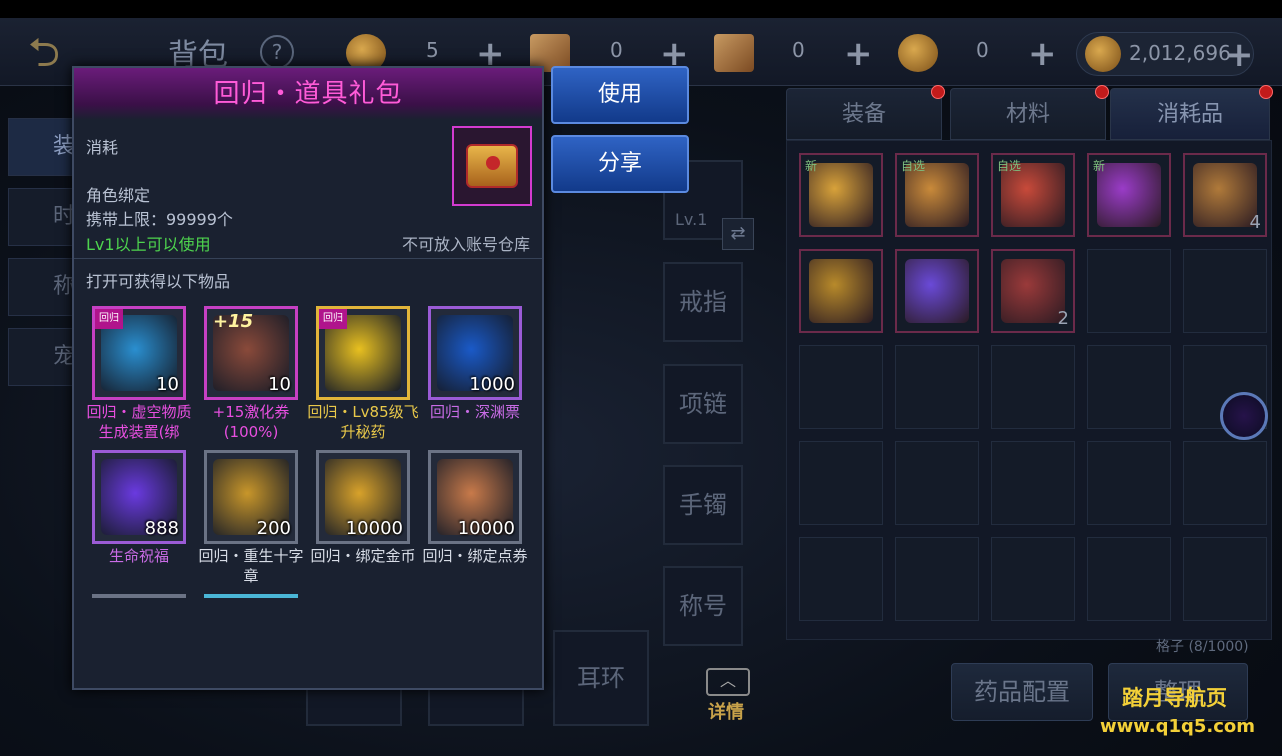 This screenshot has width=1282, height=756. What do you see at coordinates (475, 353) in the screenshot?
I see `reward-item-frame: 1000` at bounding box center [475, 353].